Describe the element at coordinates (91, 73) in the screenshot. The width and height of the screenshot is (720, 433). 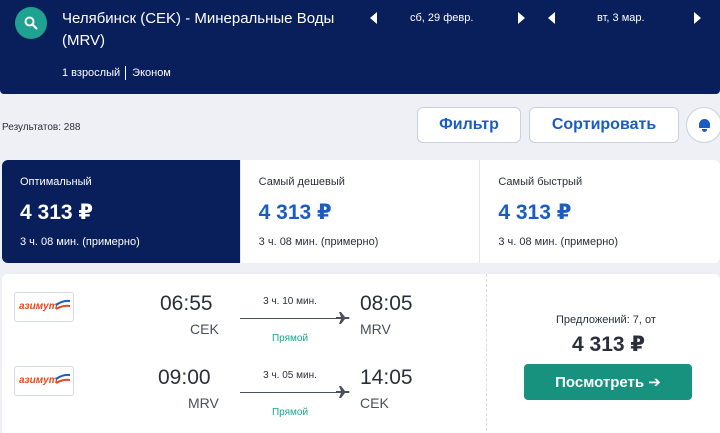
I see `passengers-count: 1 взрослый` at that location.